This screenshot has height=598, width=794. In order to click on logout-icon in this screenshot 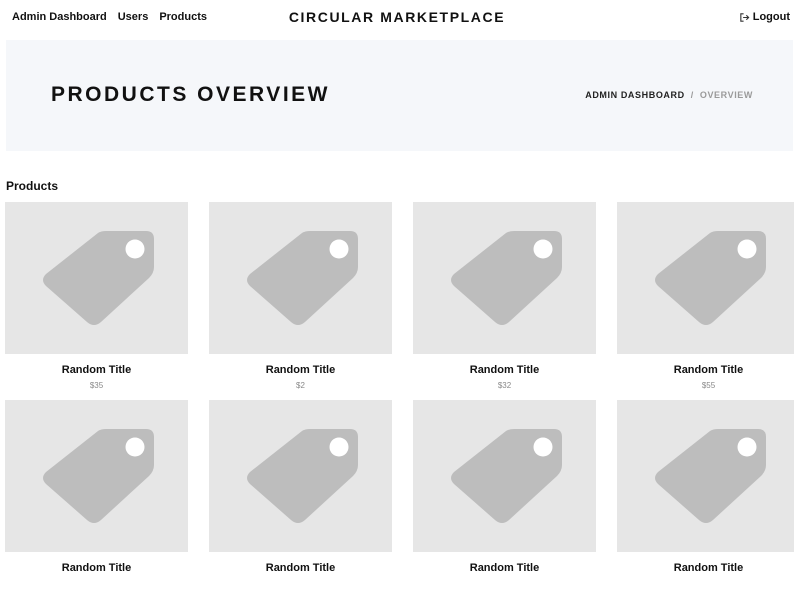, I will do `click(745, 17)`.